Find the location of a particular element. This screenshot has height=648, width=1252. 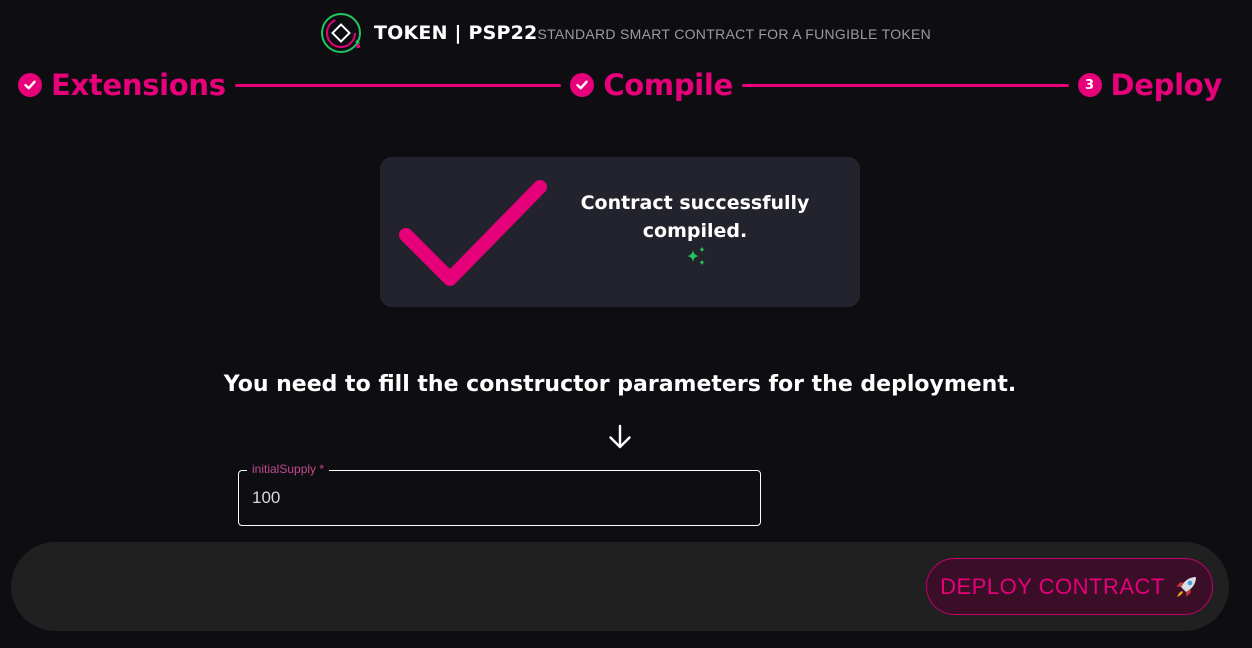

step-label: Extensions is located at coordinates (138, 85).